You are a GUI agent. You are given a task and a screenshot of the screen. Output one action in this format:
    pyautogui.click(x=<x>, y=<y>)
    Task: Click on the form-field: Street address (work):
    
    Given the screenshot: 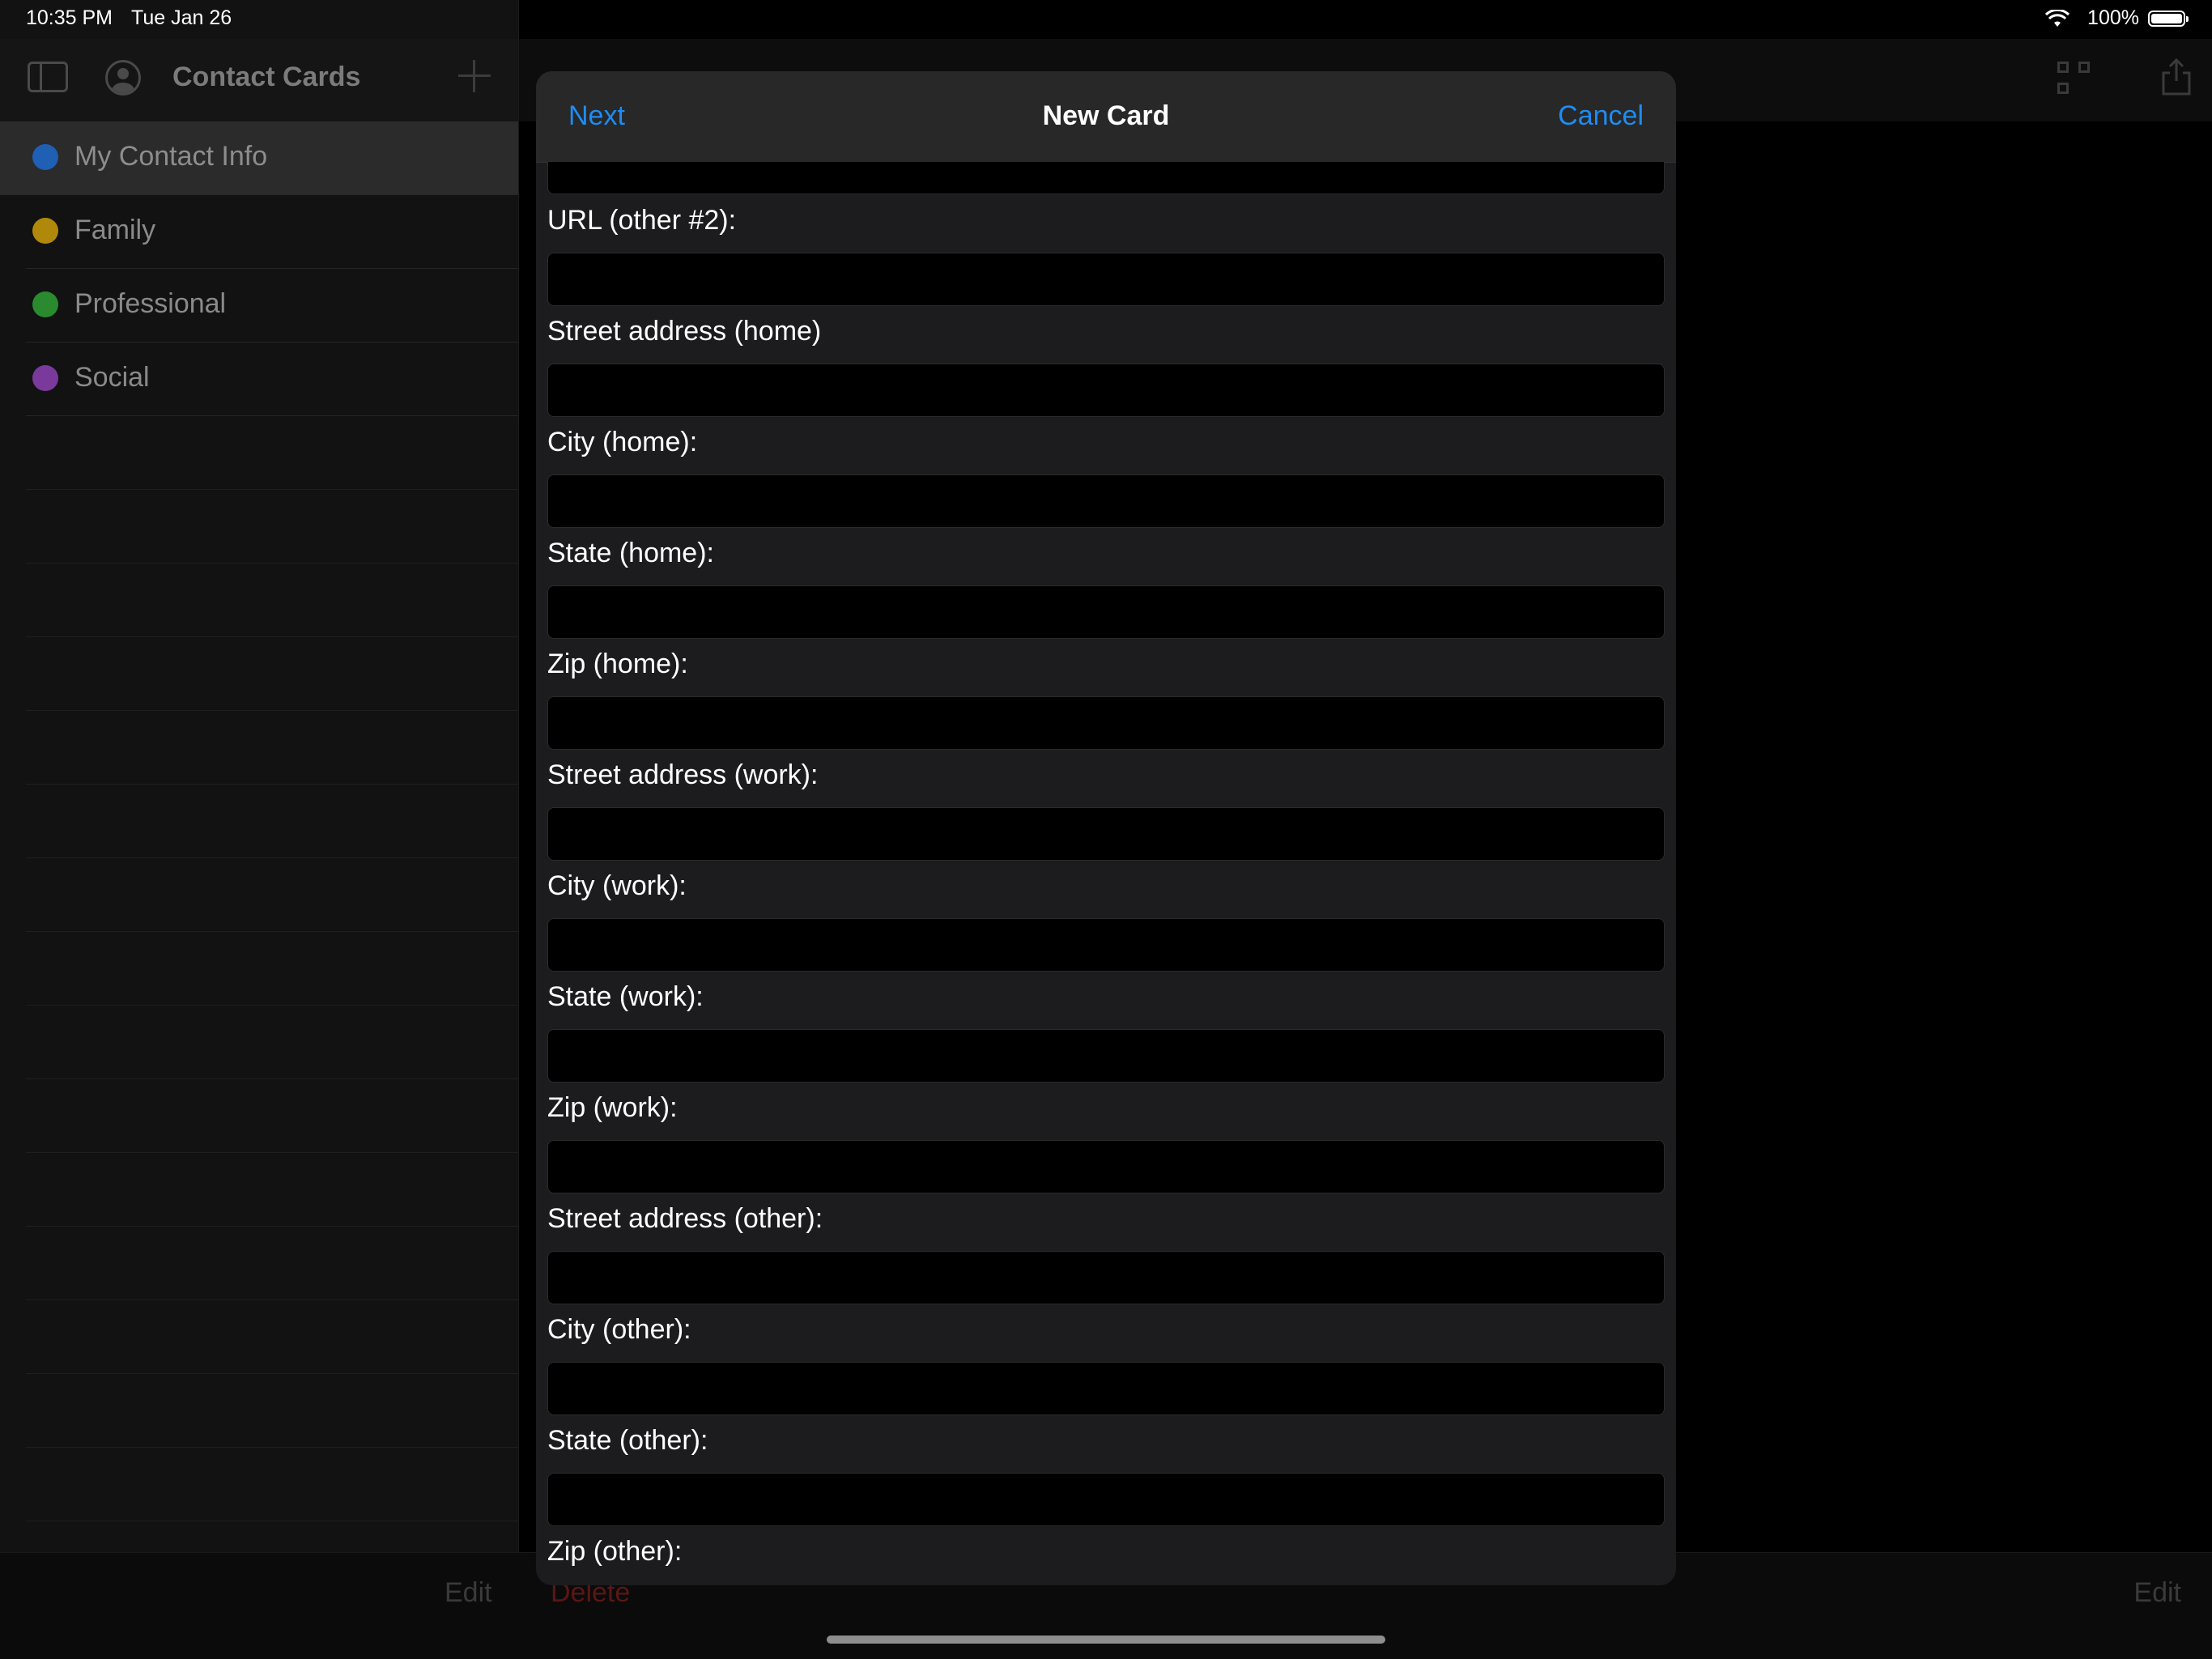 What is the action you would take?
    pyautogui.click(x=1106, y=809)
    